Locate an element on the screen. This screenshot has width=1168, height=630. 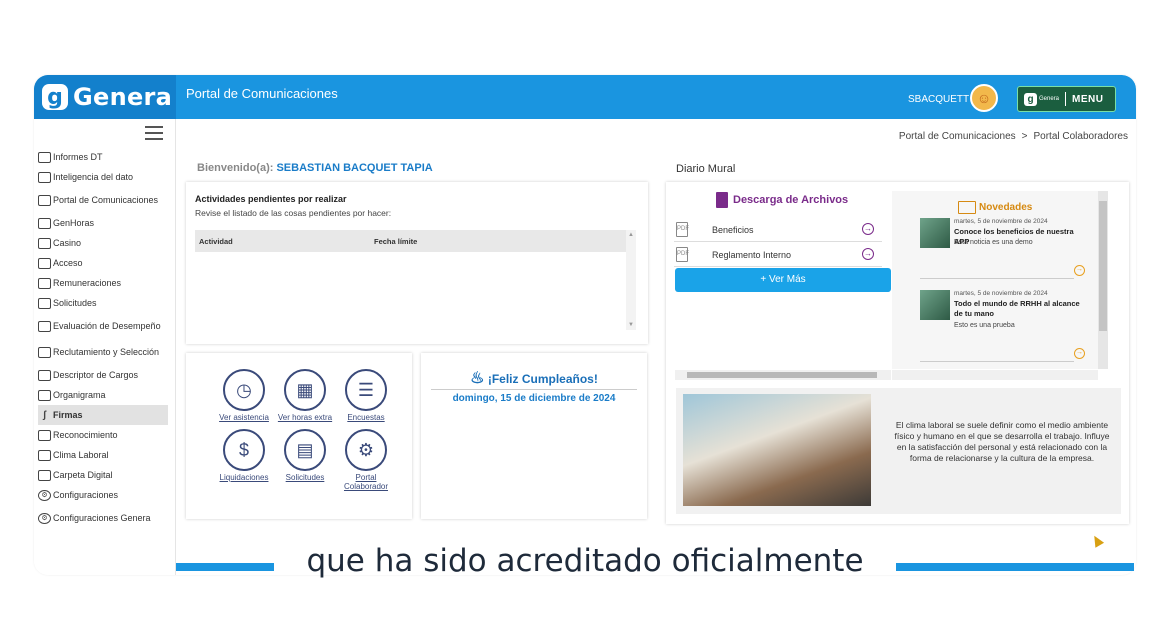
document-icon: ▤ is located at coordinates (305, 450).